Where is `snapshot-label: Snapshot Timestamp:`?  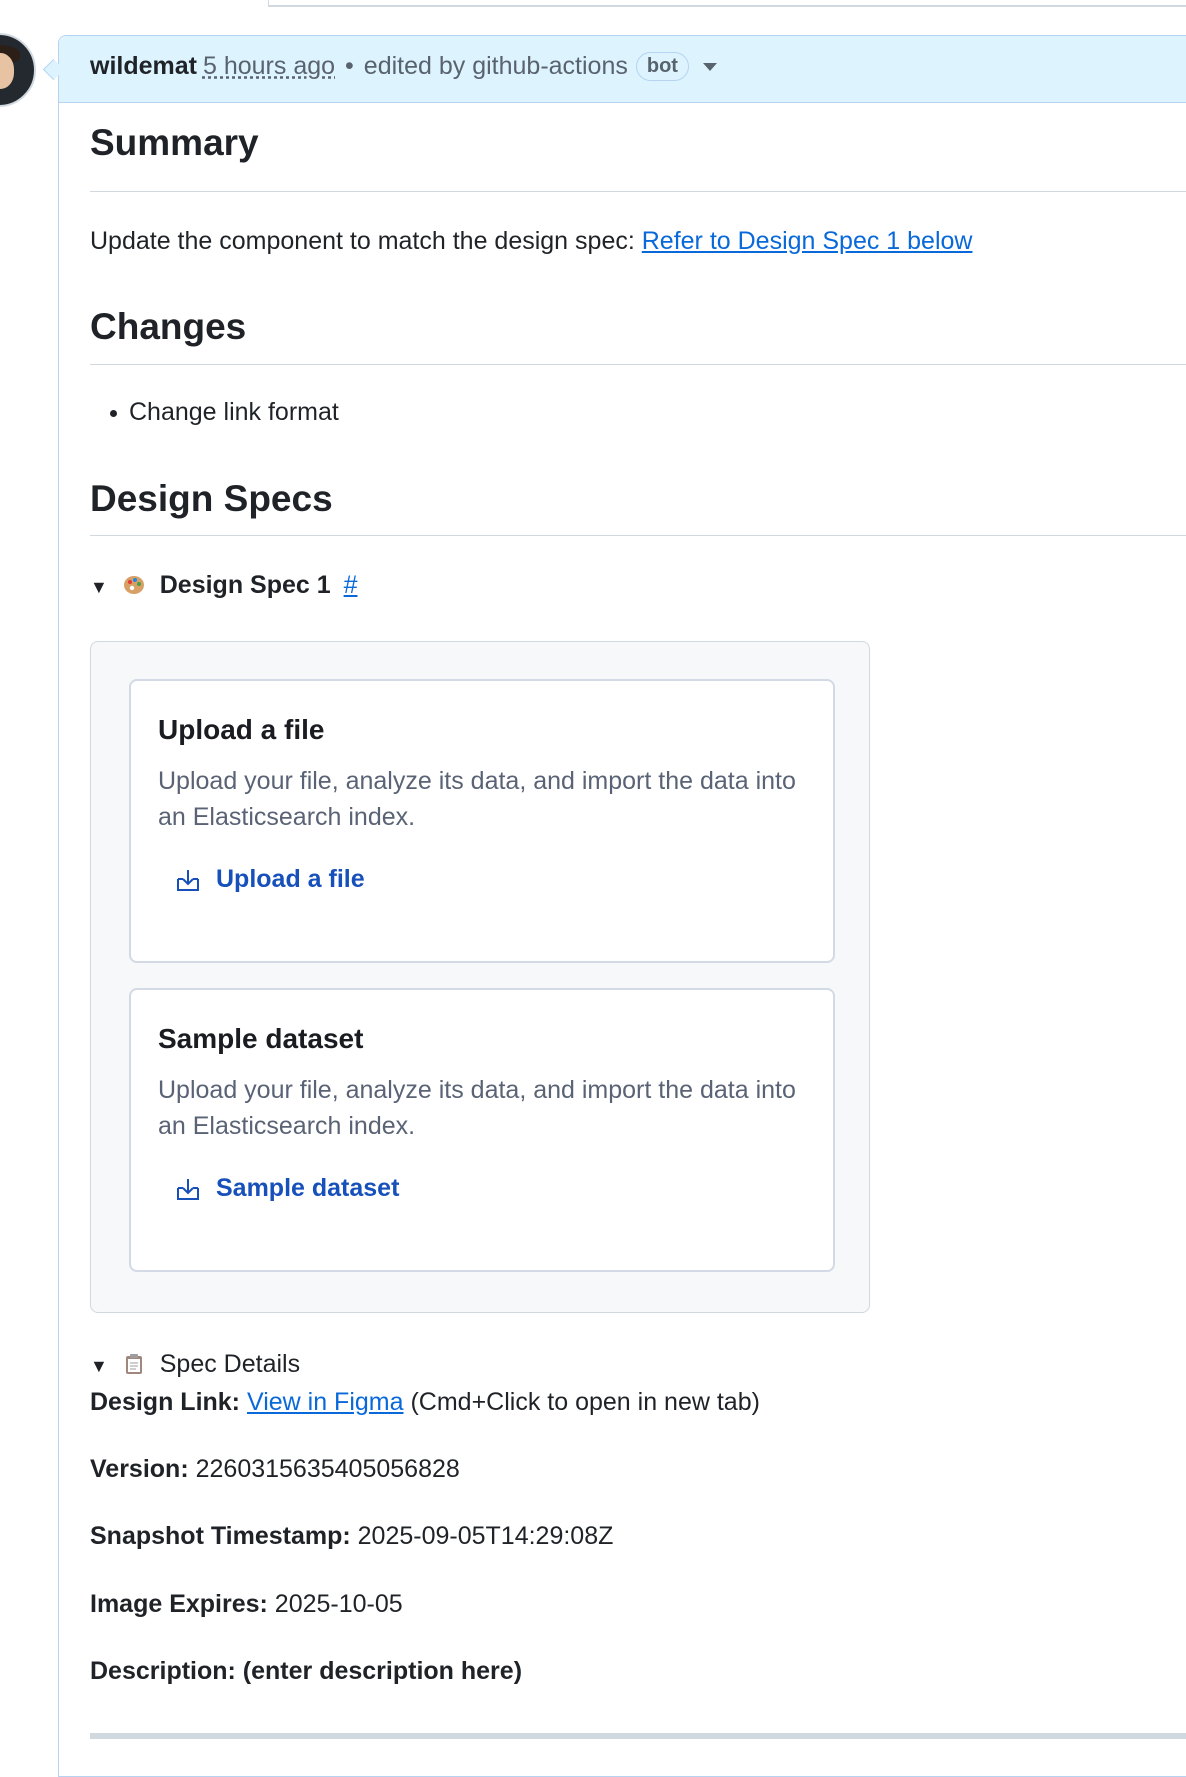 snapshot-label: Snapshot Timestamp: is located at coordinates (220, 1536).